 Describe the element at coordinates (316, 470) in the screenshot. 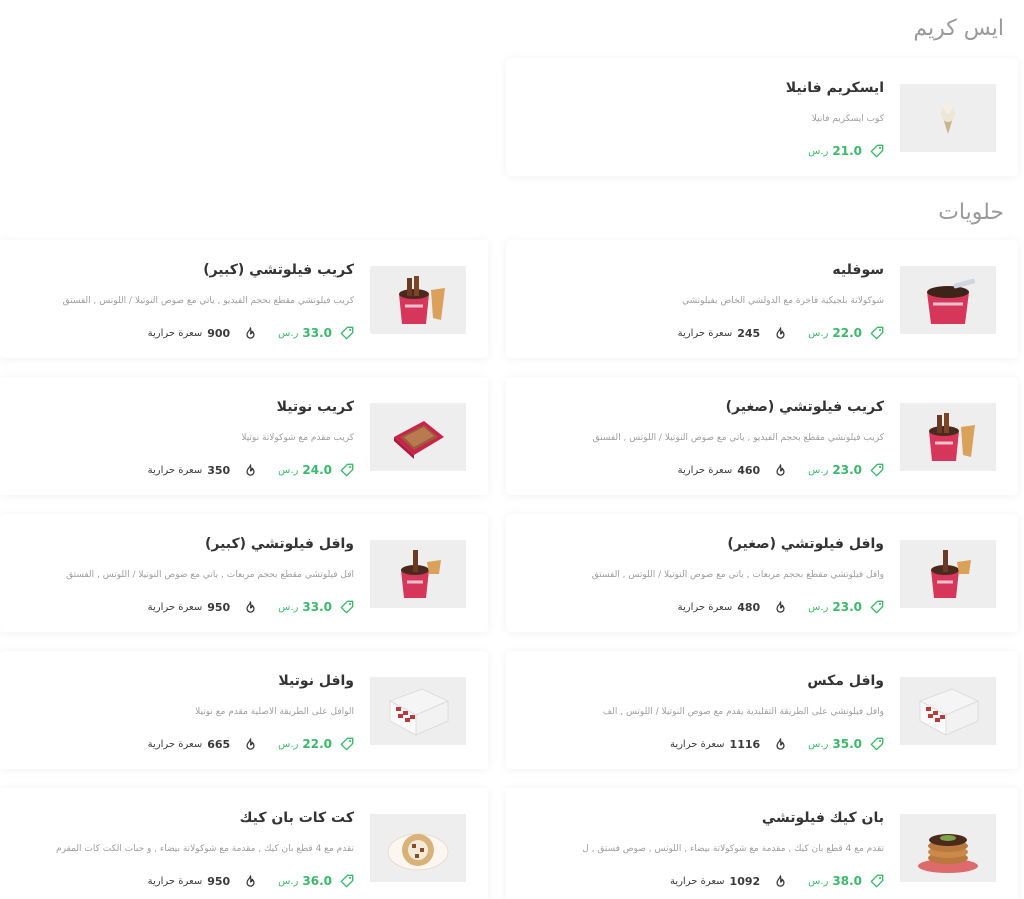

I see `item-price: 24.0 ر.س` at that location.